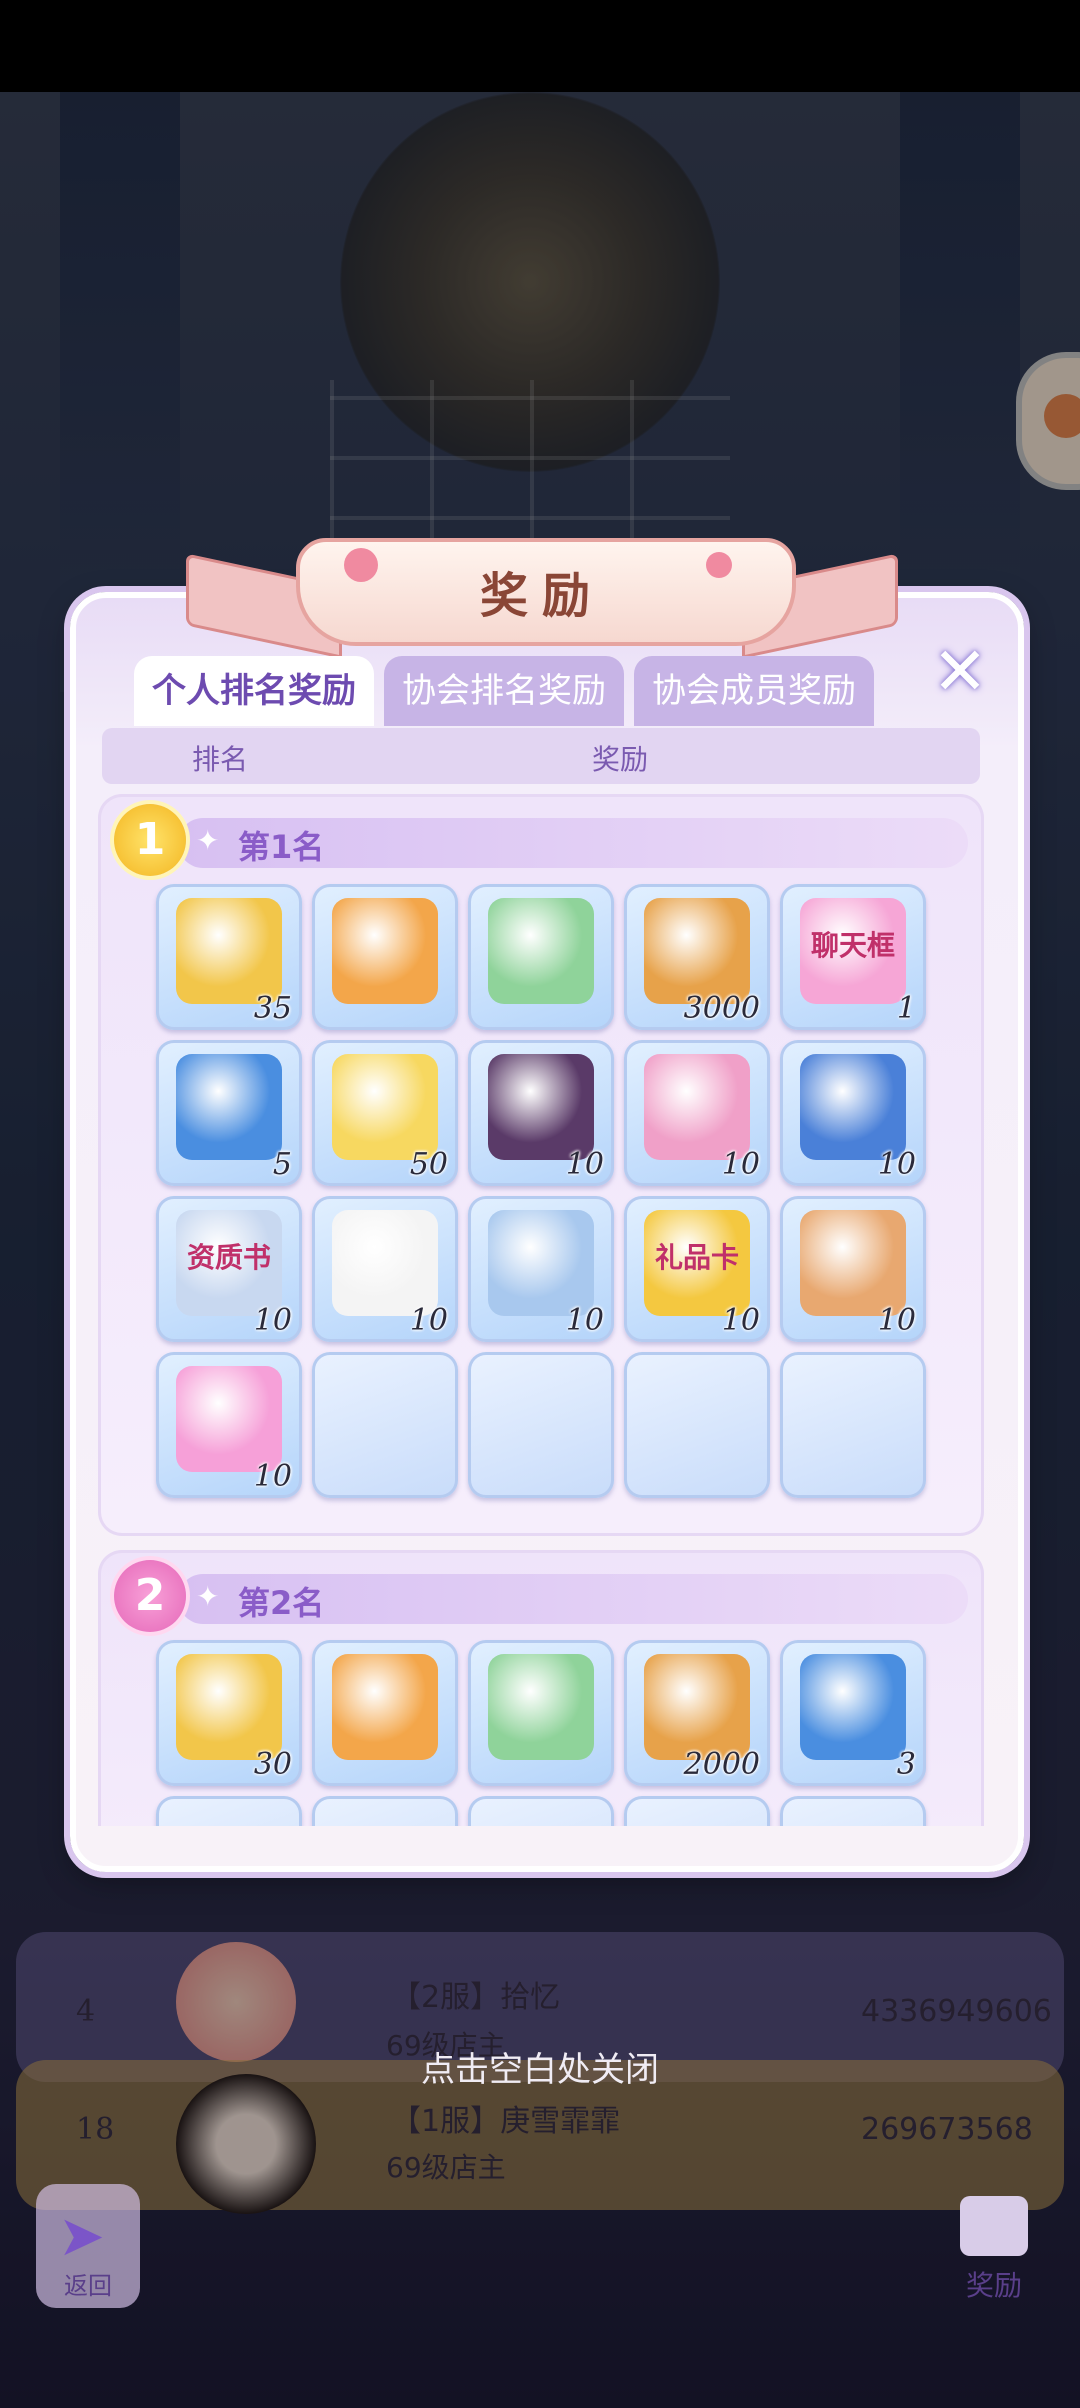 This screenshot has height=2408, width=1080. I want to click on rainbow-notebook-icon, so click(385, 1107).